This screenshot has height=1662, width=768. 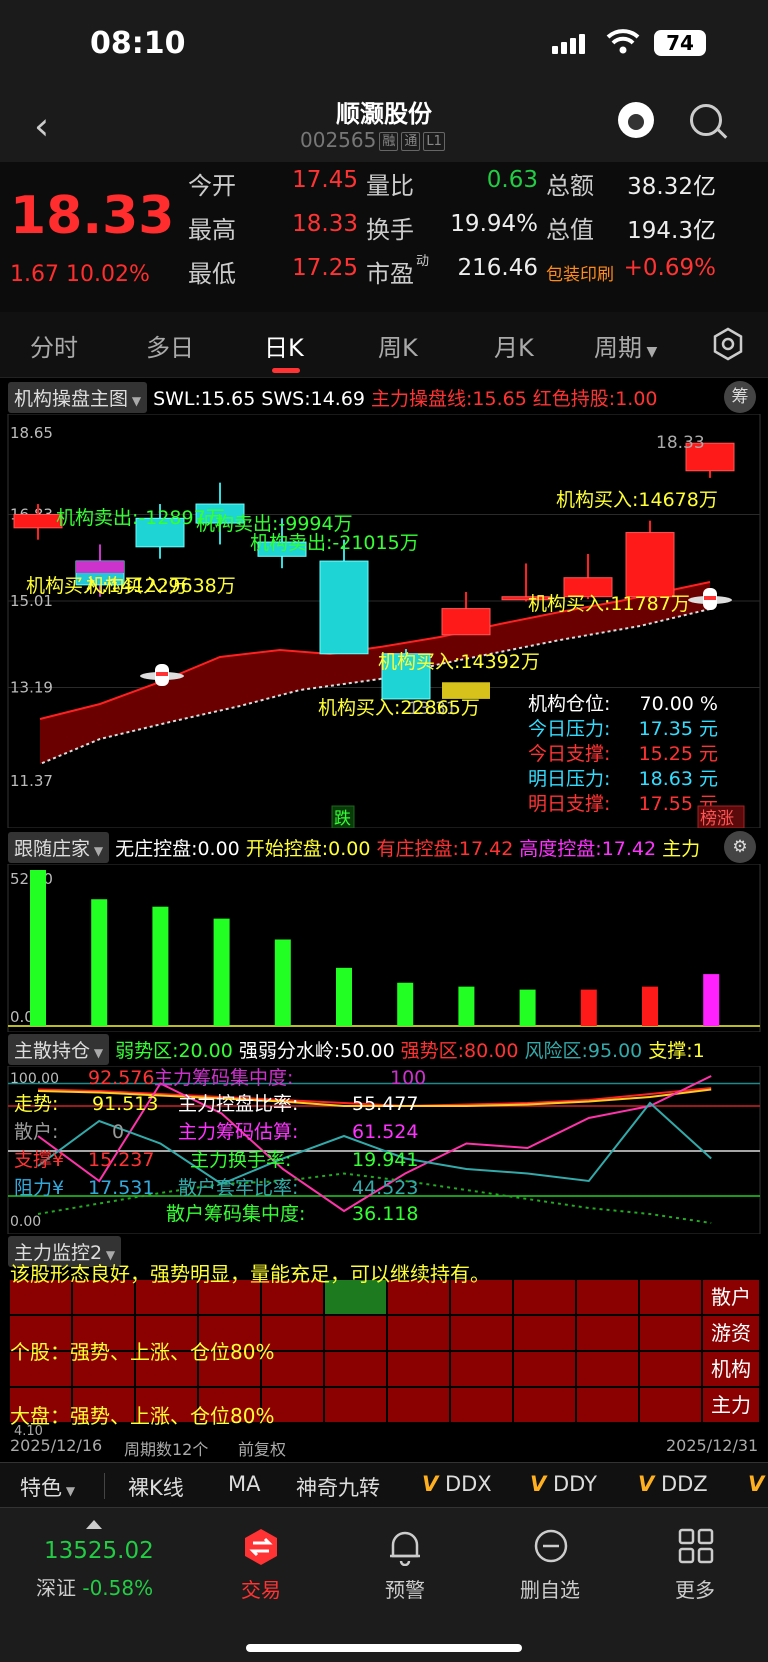 I want to click on remove-watchlist-icon, so click(x=551, y=1548).